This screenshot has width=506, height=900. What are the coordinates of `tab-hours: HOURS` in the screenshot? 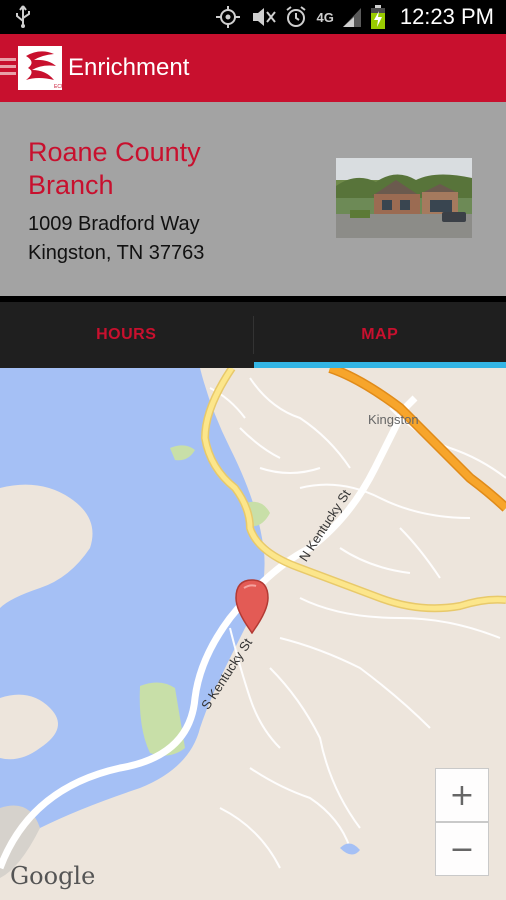 It's located at (126, 335).